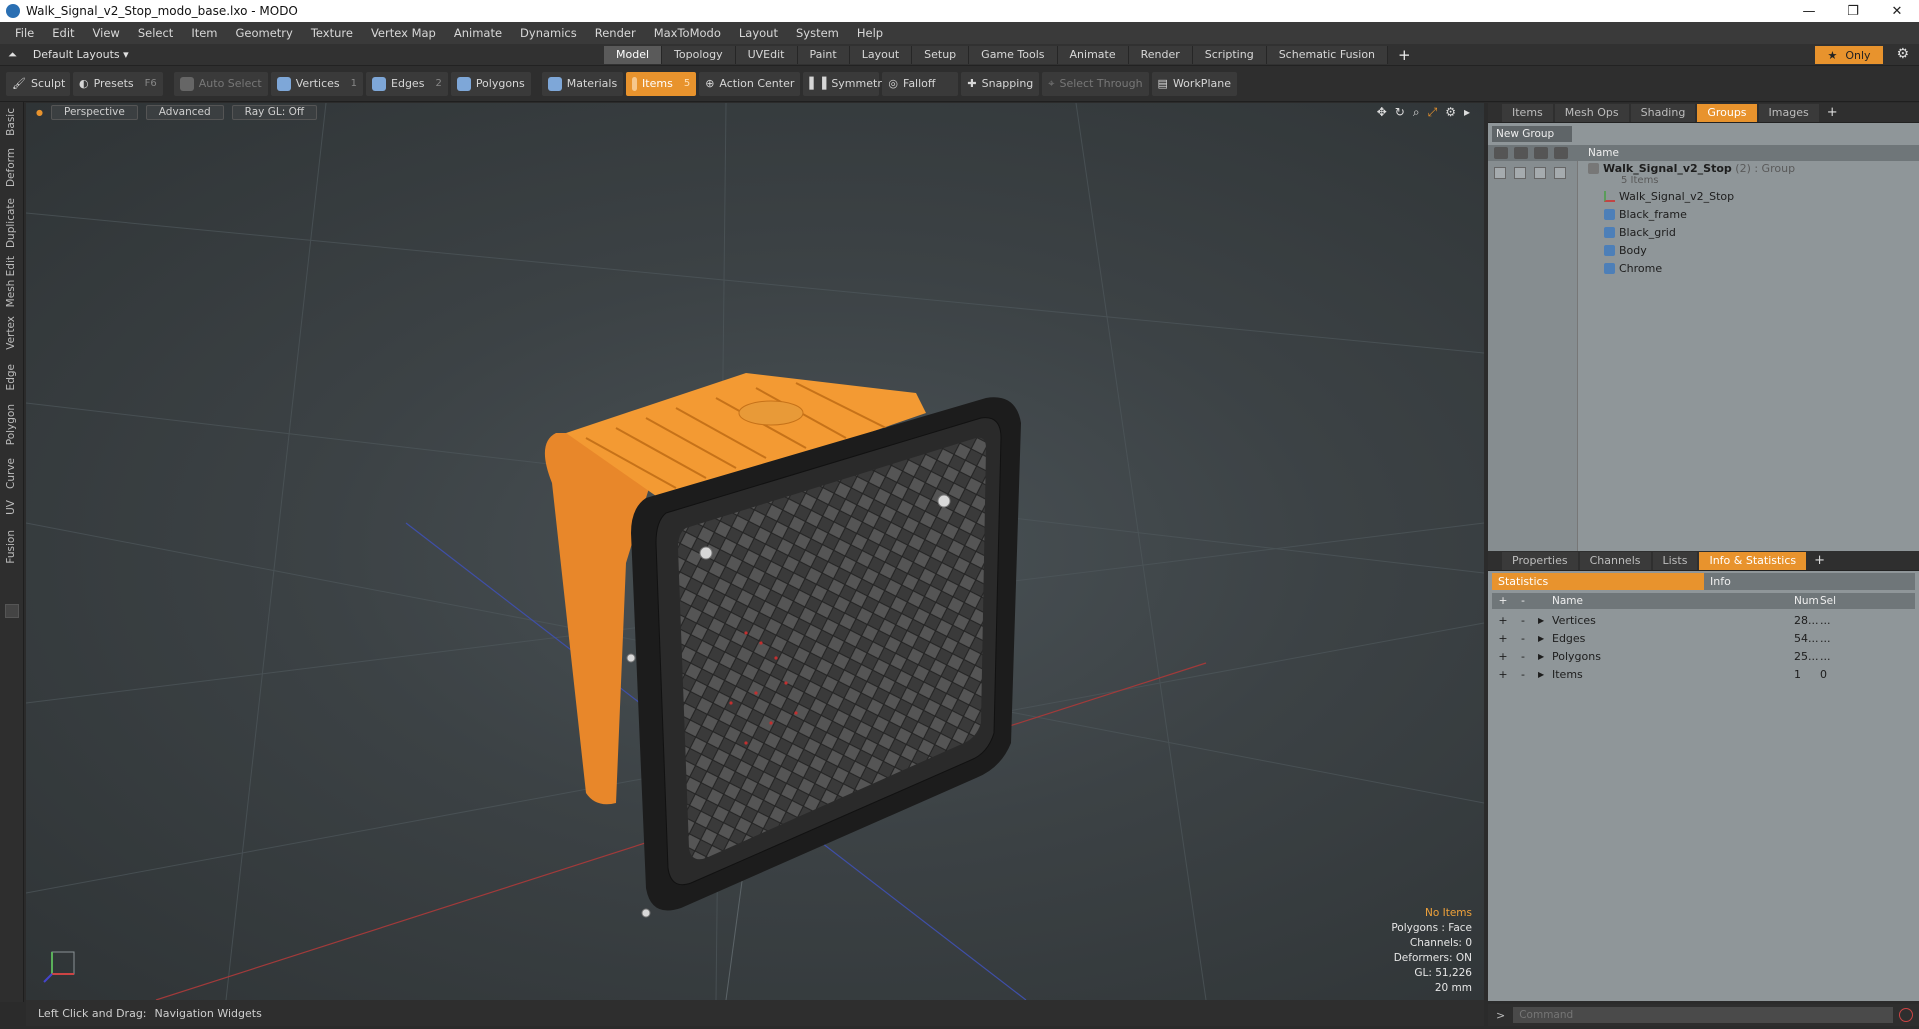 The image size is (1919, 1029). Describe the element at coordinates (274, 112) in the screenshot. I see `raygl-toggle: Ray GL: Off` at that location.